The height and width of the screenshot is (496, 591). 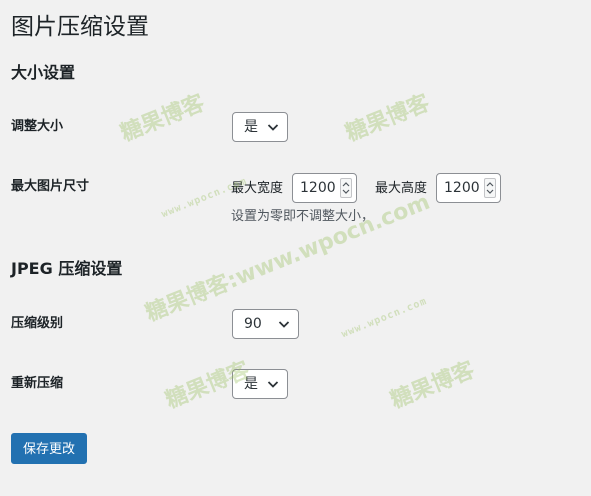 What do you see at coordinates (384, 318) in the screenshot?
I see `watermark-url: www.wpocn.com` at bounding box center [384, 318].